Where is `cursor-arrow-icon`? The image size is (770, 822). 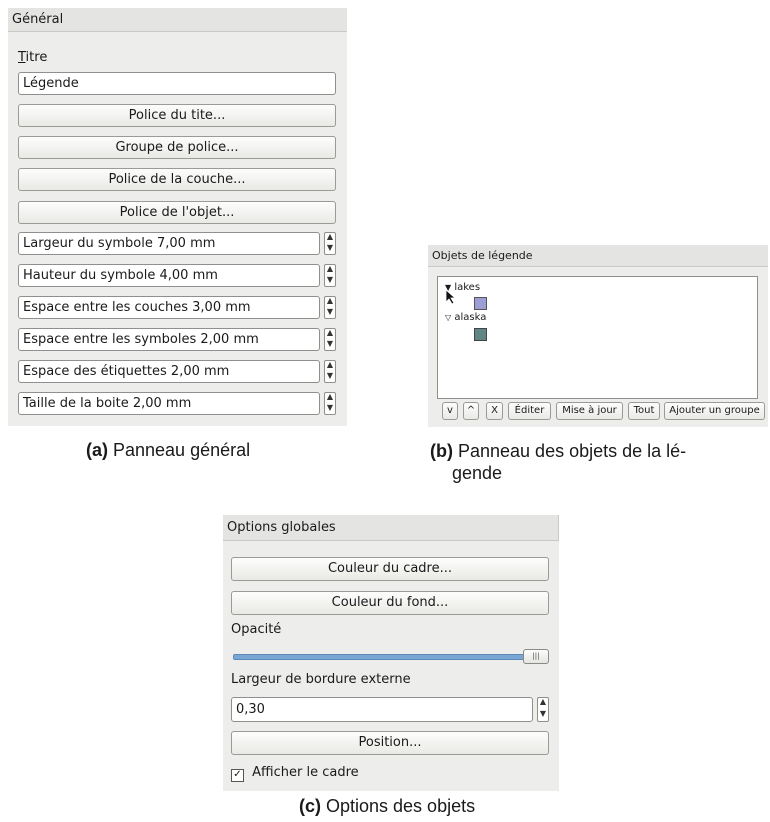
cursor-arrow-icon is located at coordinates (451, 297).